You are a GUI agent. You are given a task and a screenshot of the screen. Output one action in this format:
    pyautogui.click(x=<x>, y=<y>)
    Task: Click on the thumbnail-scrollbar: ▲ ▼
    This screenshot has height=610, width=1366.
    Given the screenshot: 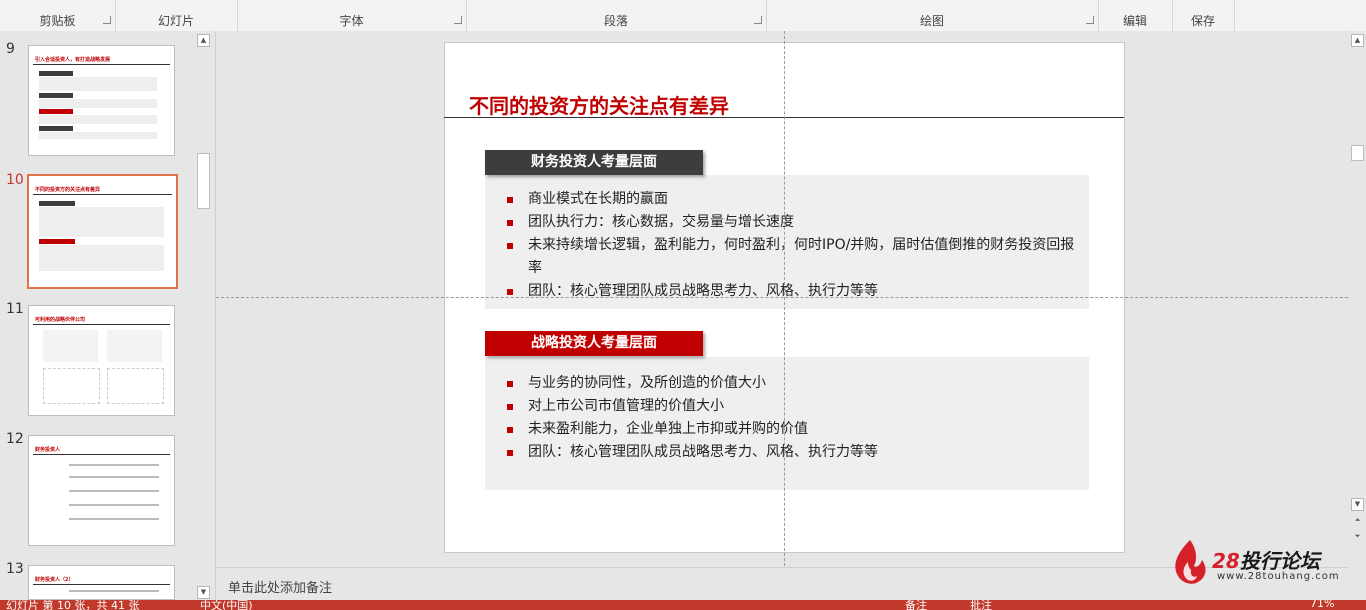 What is the action you would take?
    pyautogui.click(x=204, y=315)
    